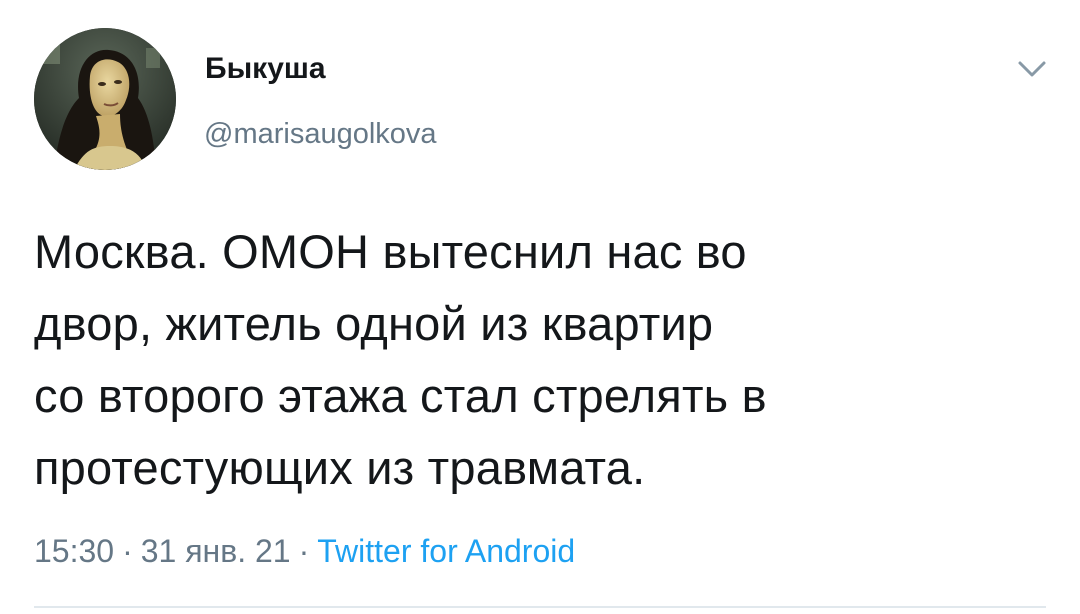 The image size is (1080, 614). Describe the element at coordinates (390, 251) in the screenshot. I see `tweet-text-line: Москва. ОМОН вытеснил нас во` at that location.